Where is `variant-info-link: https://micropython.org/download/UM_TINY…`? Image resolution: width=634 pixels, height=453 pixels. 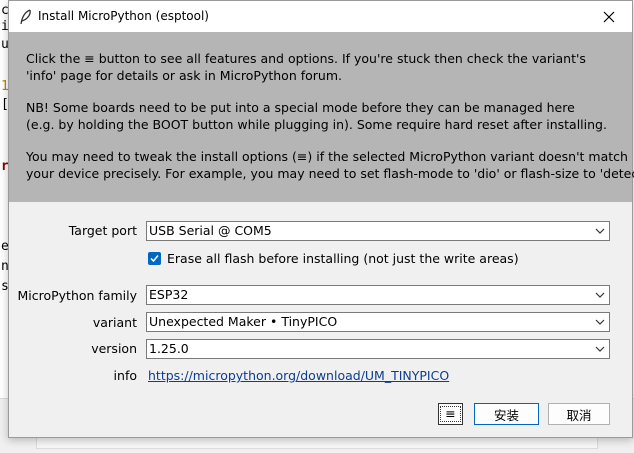
variant-info-link: https://micropython.org/download/UM_TINY… is located at coordinates (298, 375).